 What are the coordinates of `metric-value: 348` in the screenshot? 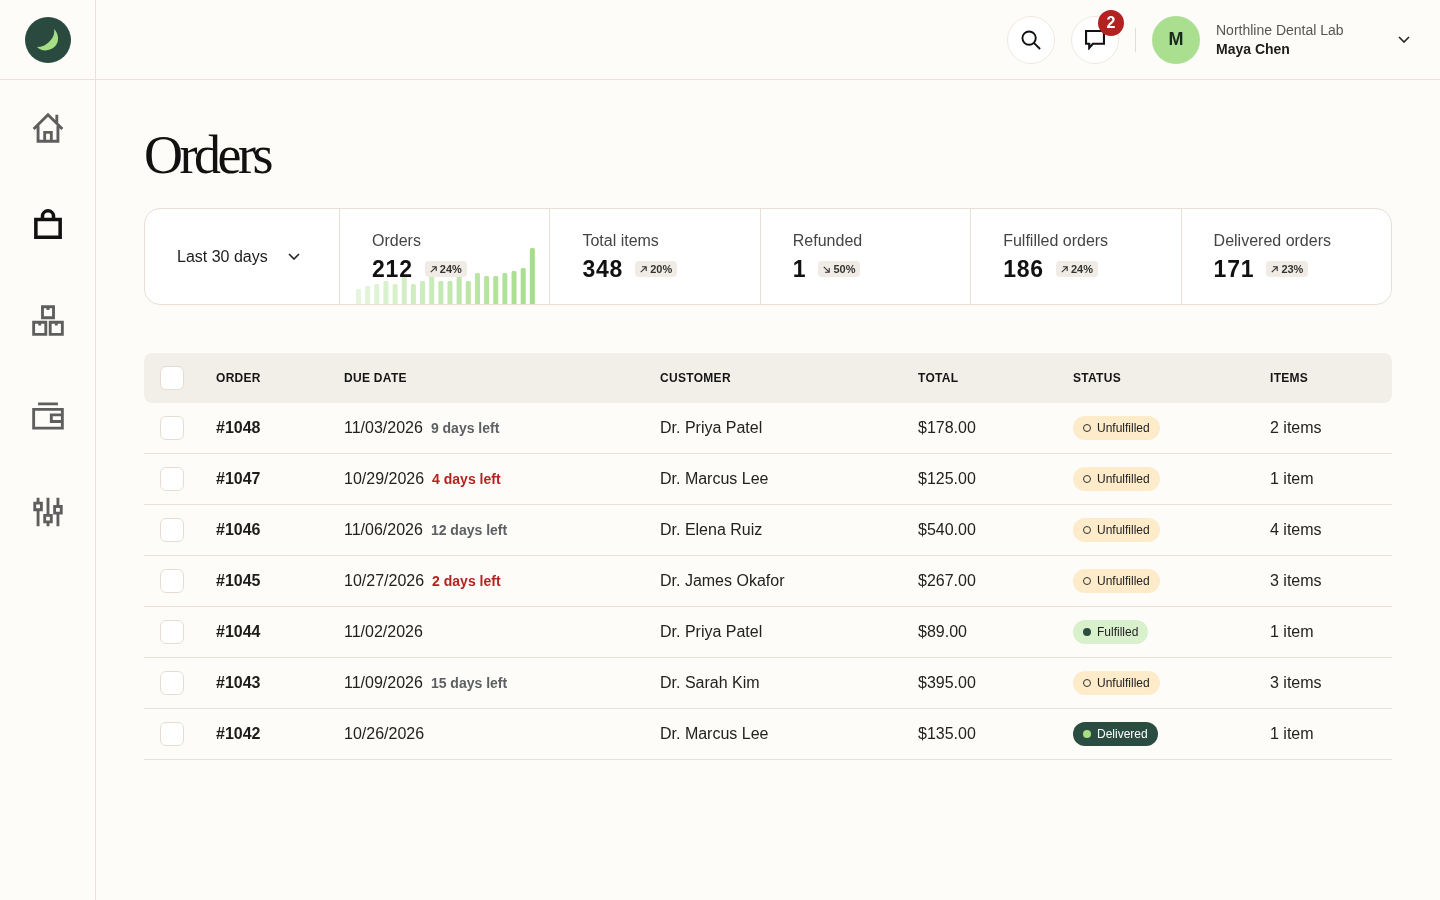 It's located at (603, 269).